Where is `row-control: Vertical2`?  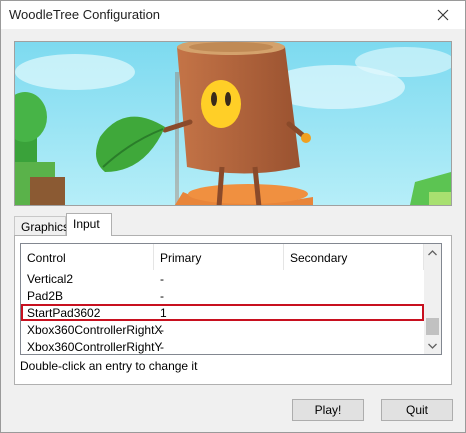
row-control: Vertical2 is located at coordinates (50, 279).